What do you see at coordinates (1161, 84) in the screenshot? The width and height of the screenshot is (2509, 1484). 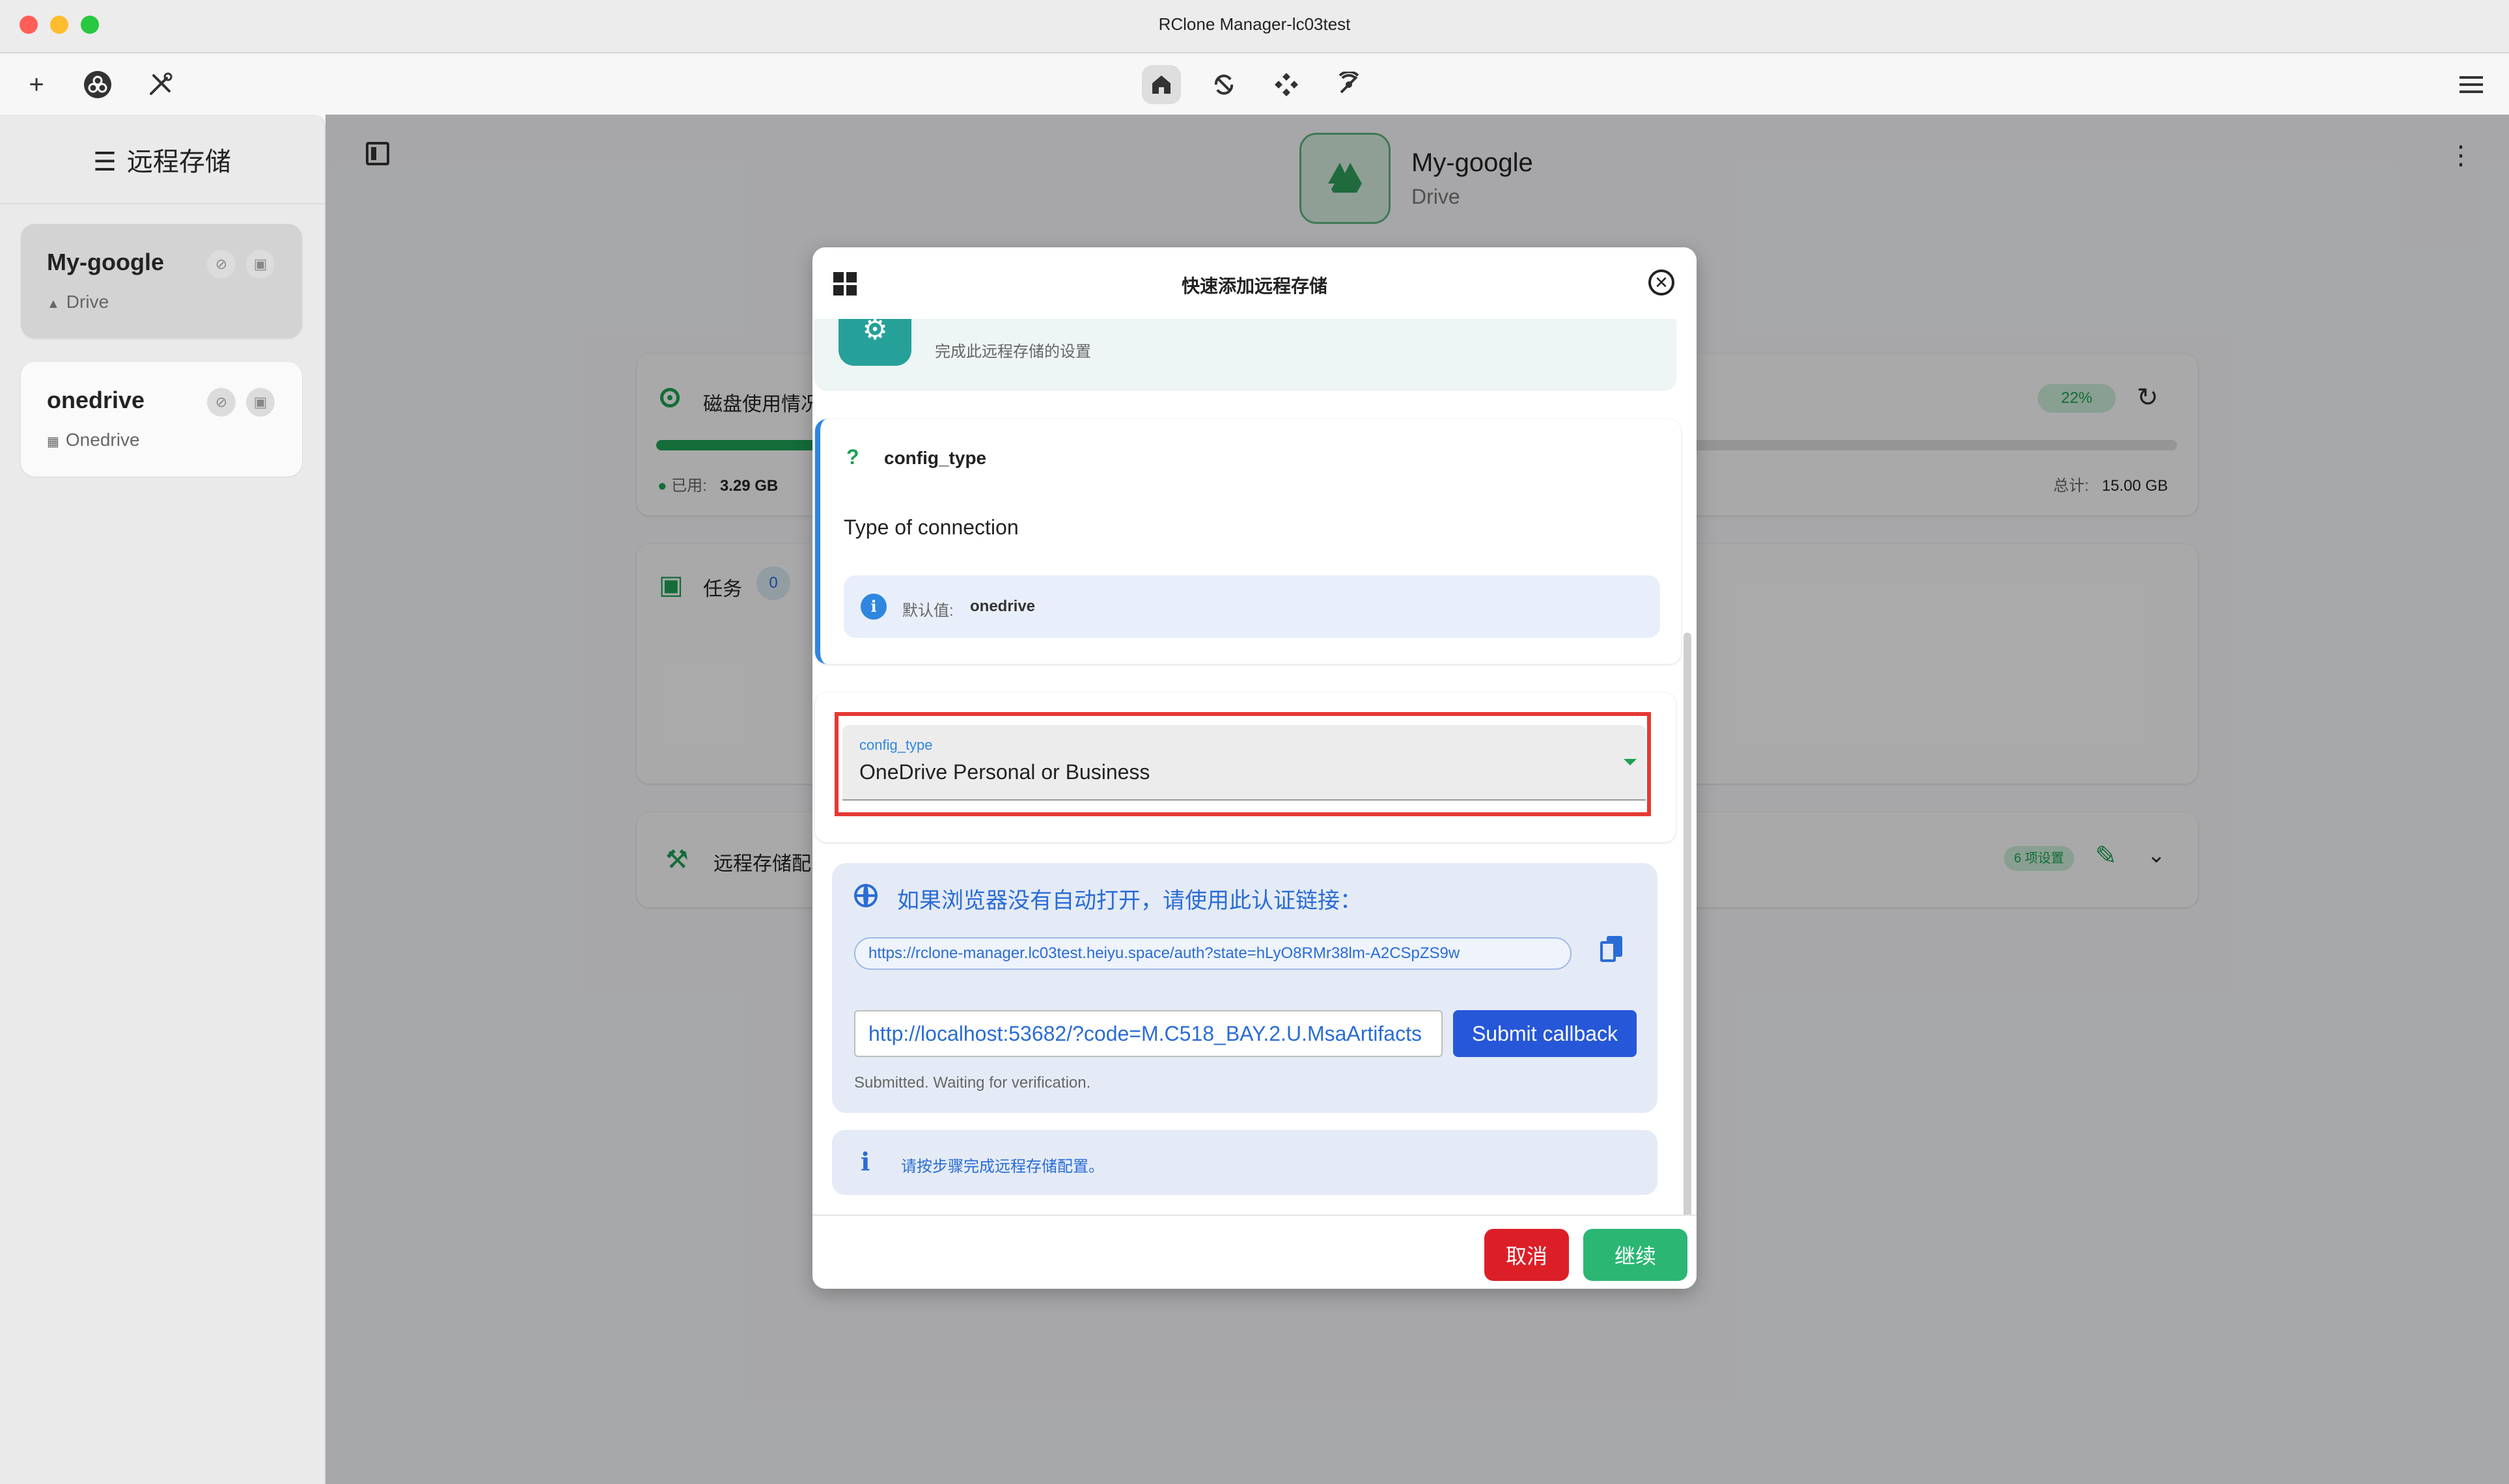 I see `home-icon` at bounding box center [1161, 84].